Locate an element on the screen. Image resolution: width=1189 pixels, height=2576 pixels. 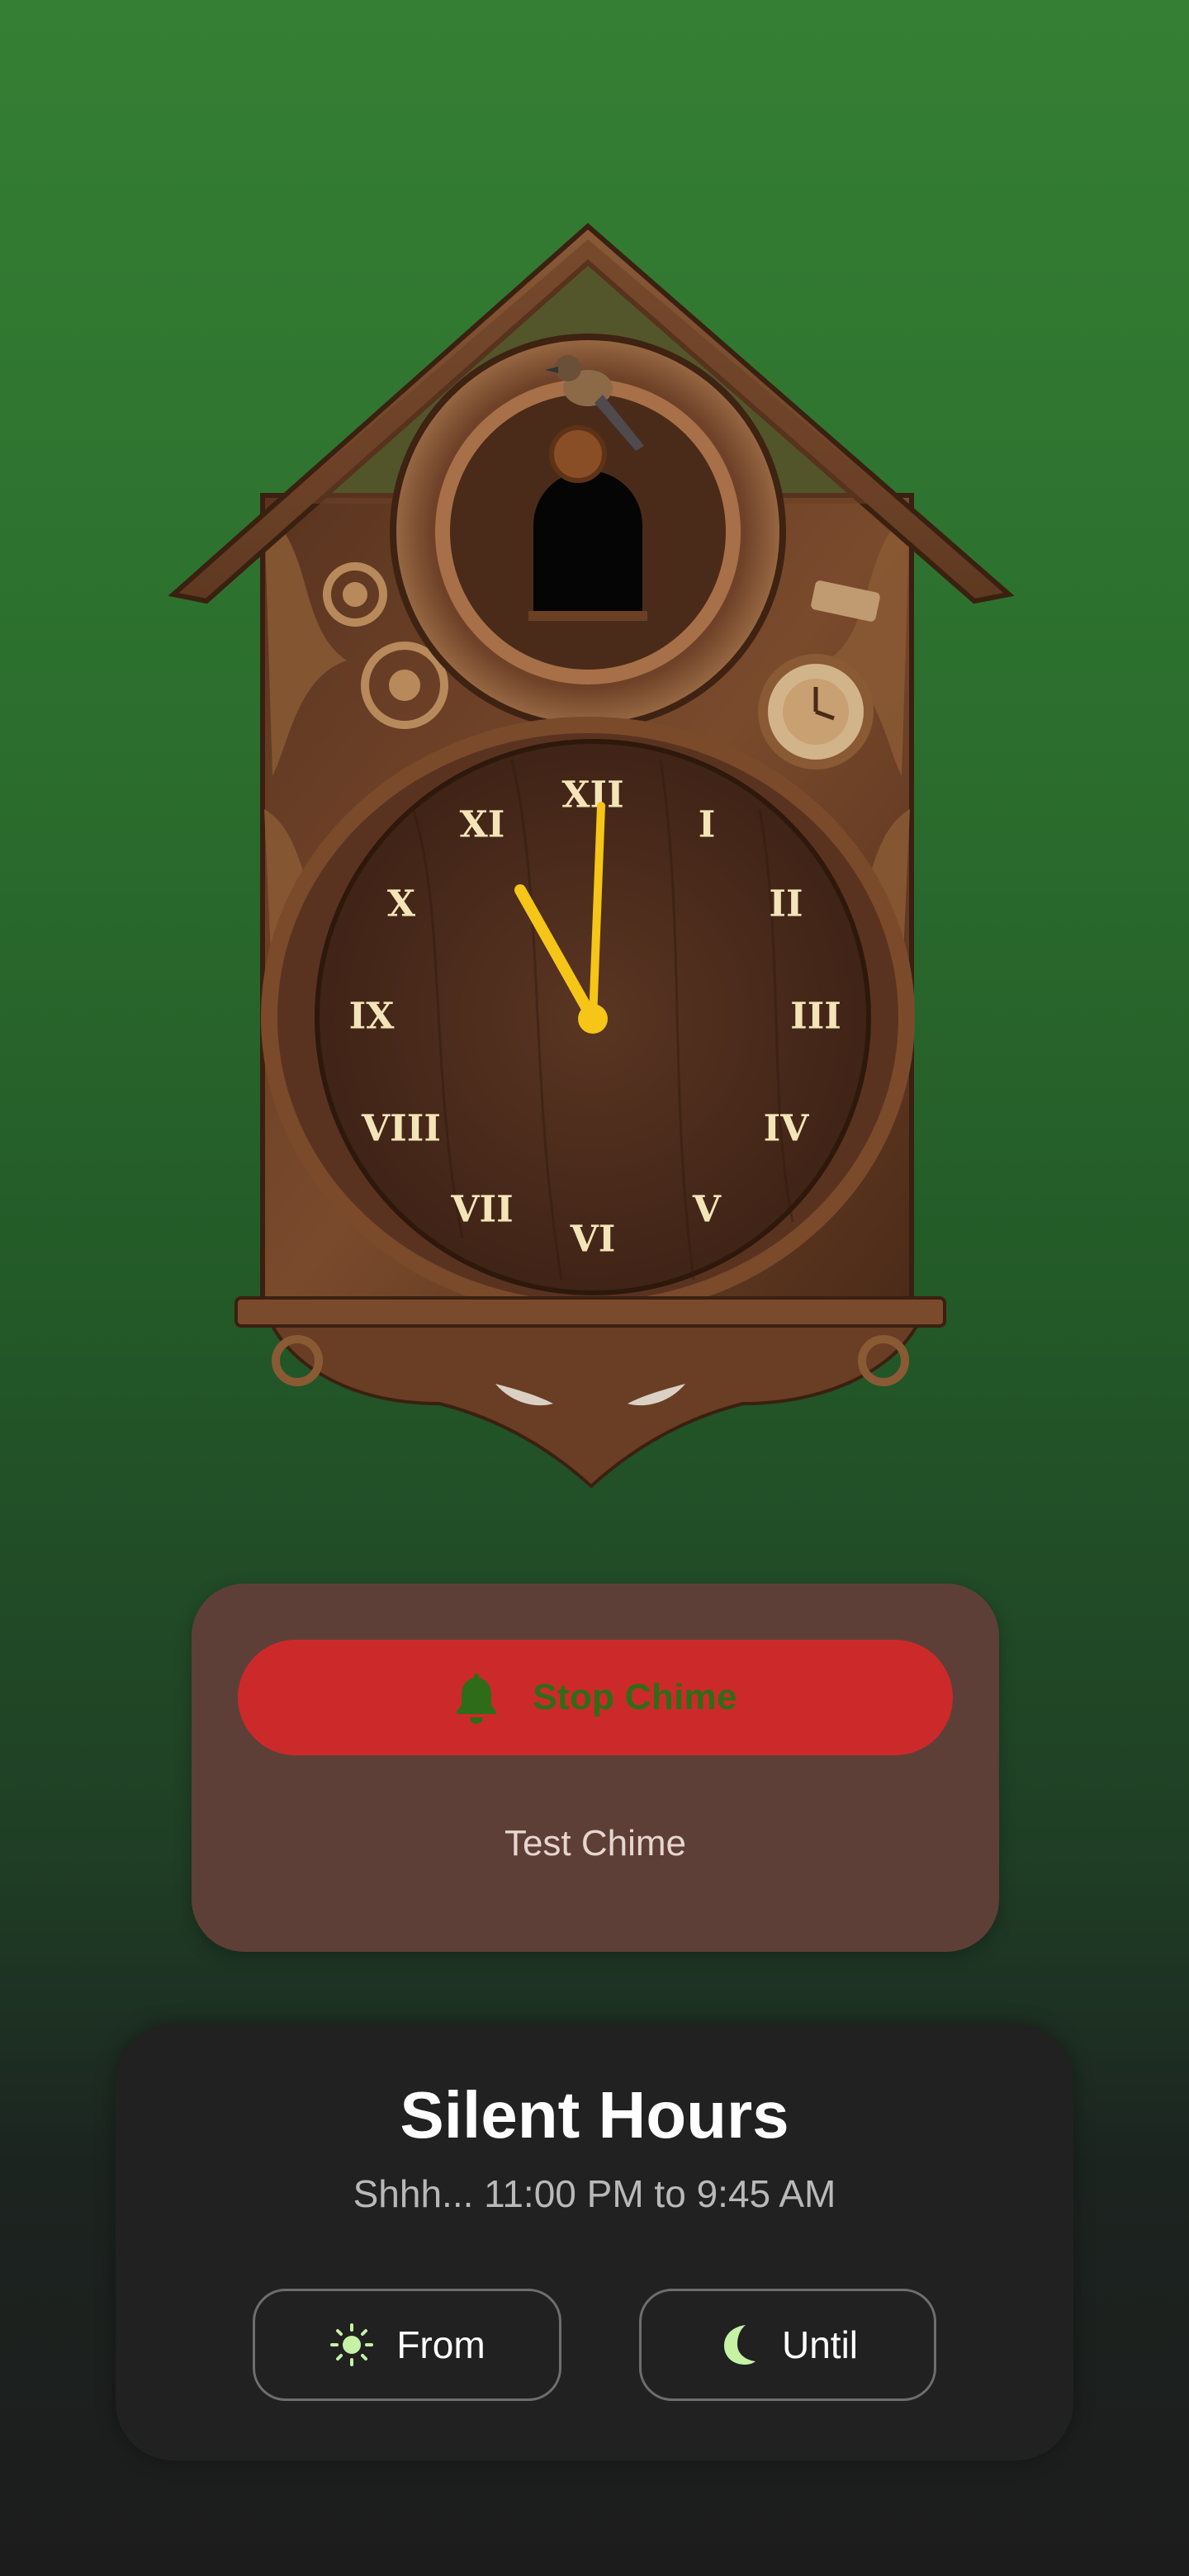
from-button: From is located at coordinates (407, 2345).